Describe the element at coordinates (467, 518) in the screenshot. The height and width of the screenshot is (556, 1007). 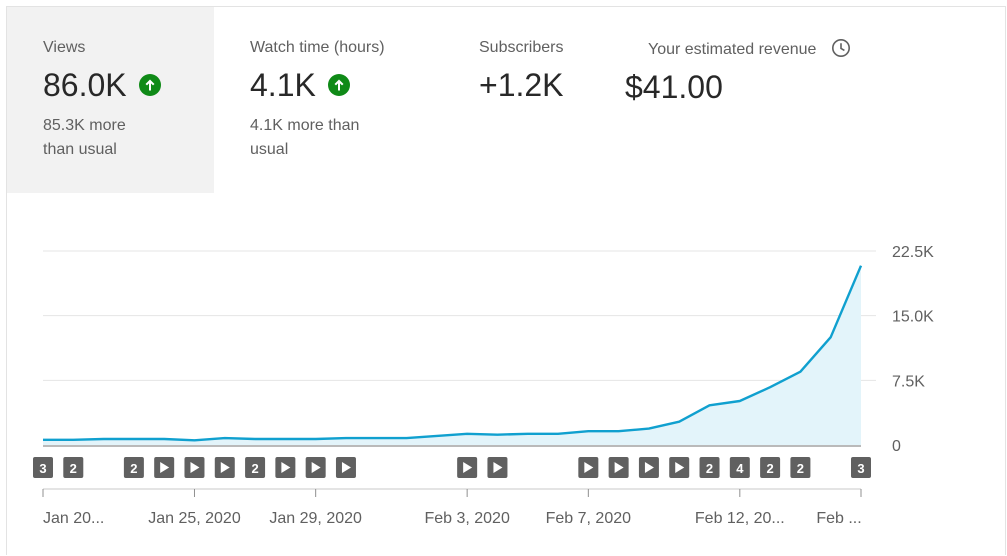
I see `x-tick-label: Feb 3, 2020` at that location.